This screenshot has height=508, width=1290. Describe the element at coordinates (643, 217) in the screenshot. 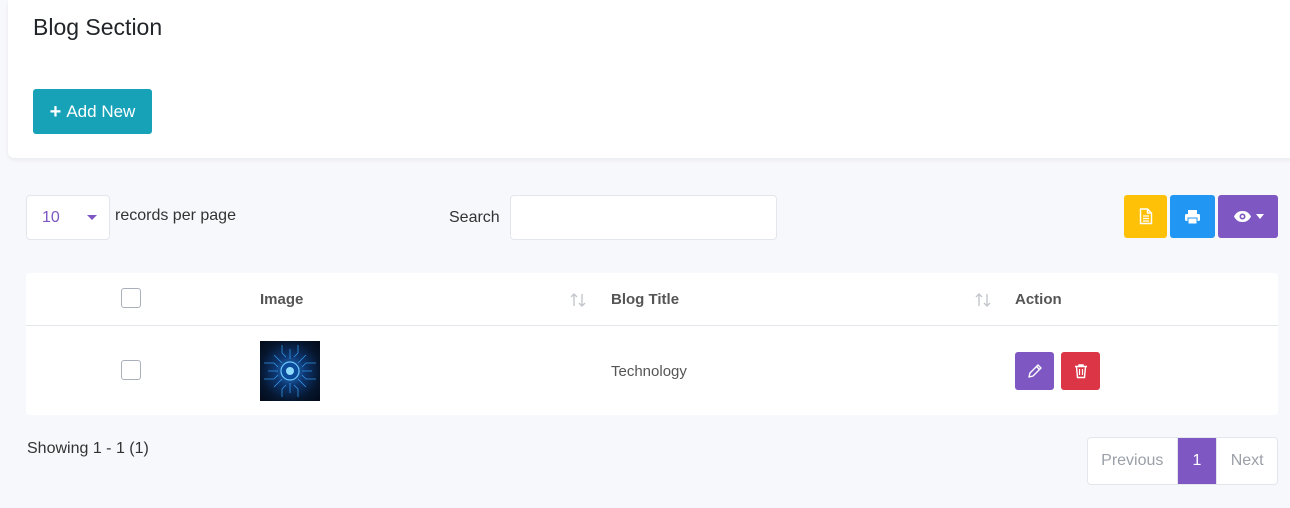

I see `search-input` at that location.